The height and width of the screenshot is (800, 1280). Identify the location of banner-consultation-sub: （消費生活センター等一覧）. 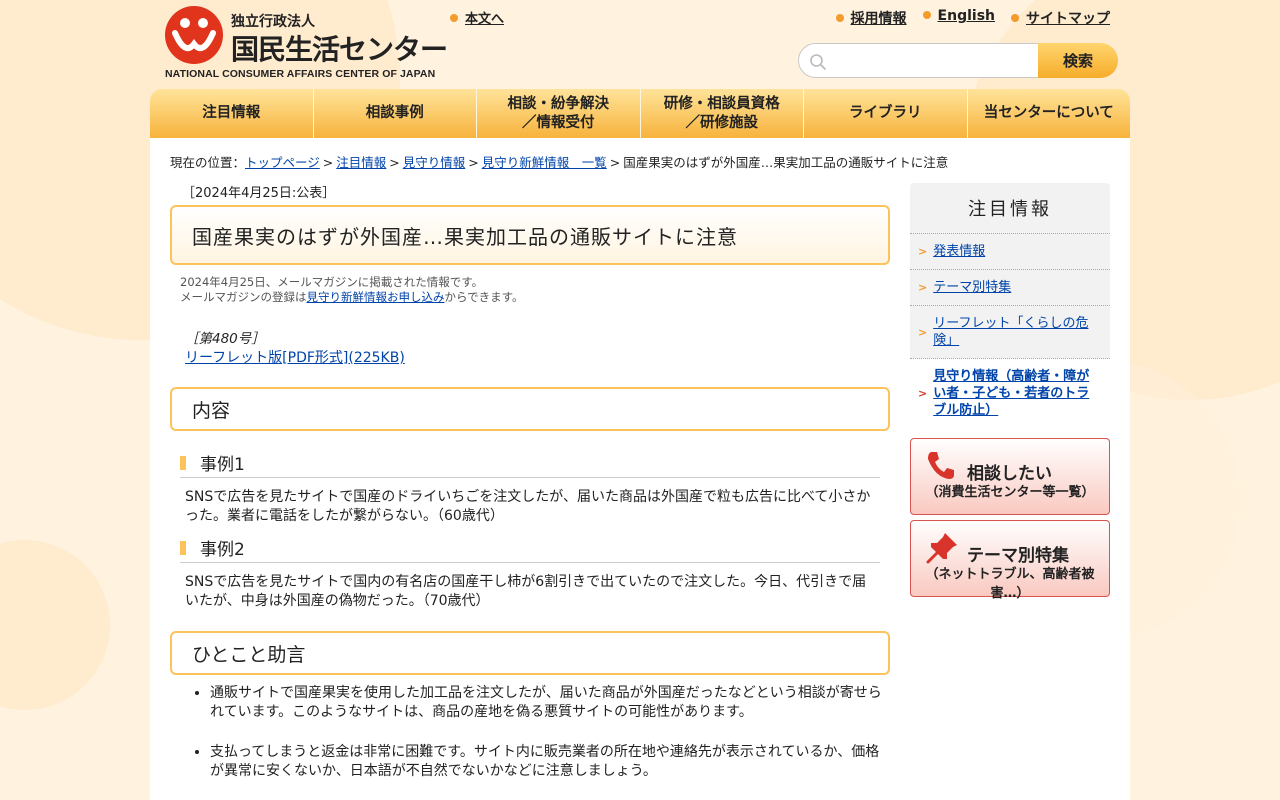
(1010, 492).